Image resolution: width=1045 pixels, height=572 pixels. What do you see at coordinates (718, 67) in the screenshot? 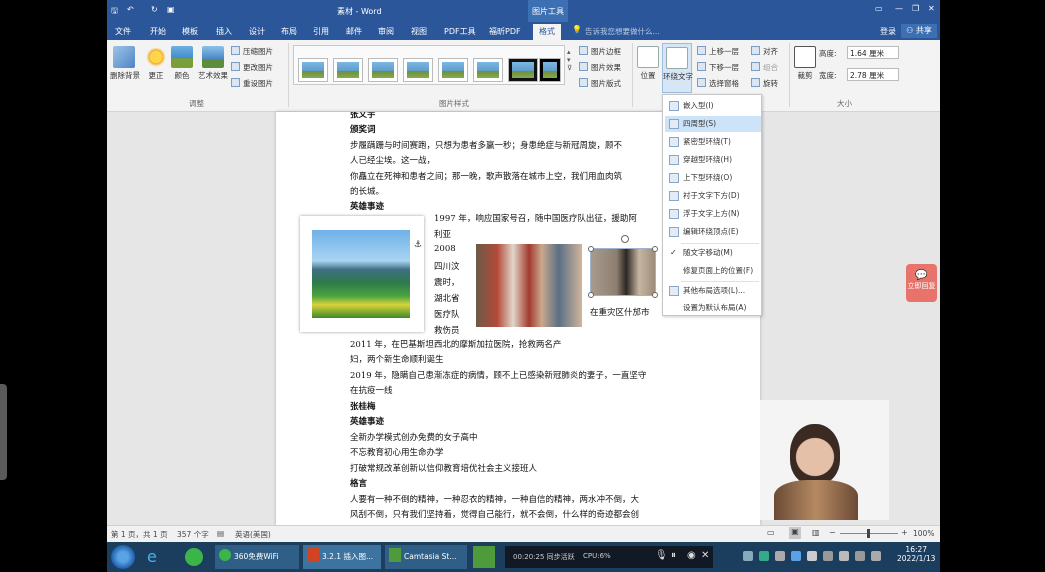
I see `send-backward-button: 下移一层` at bounding box center [718, 67].